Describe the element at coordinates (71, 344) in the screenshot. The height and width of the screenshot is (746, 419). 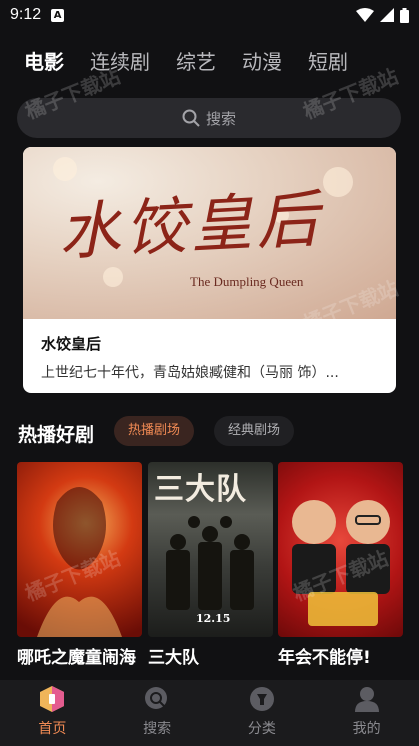
I see `banner-title: 水饺皇后` at that location.